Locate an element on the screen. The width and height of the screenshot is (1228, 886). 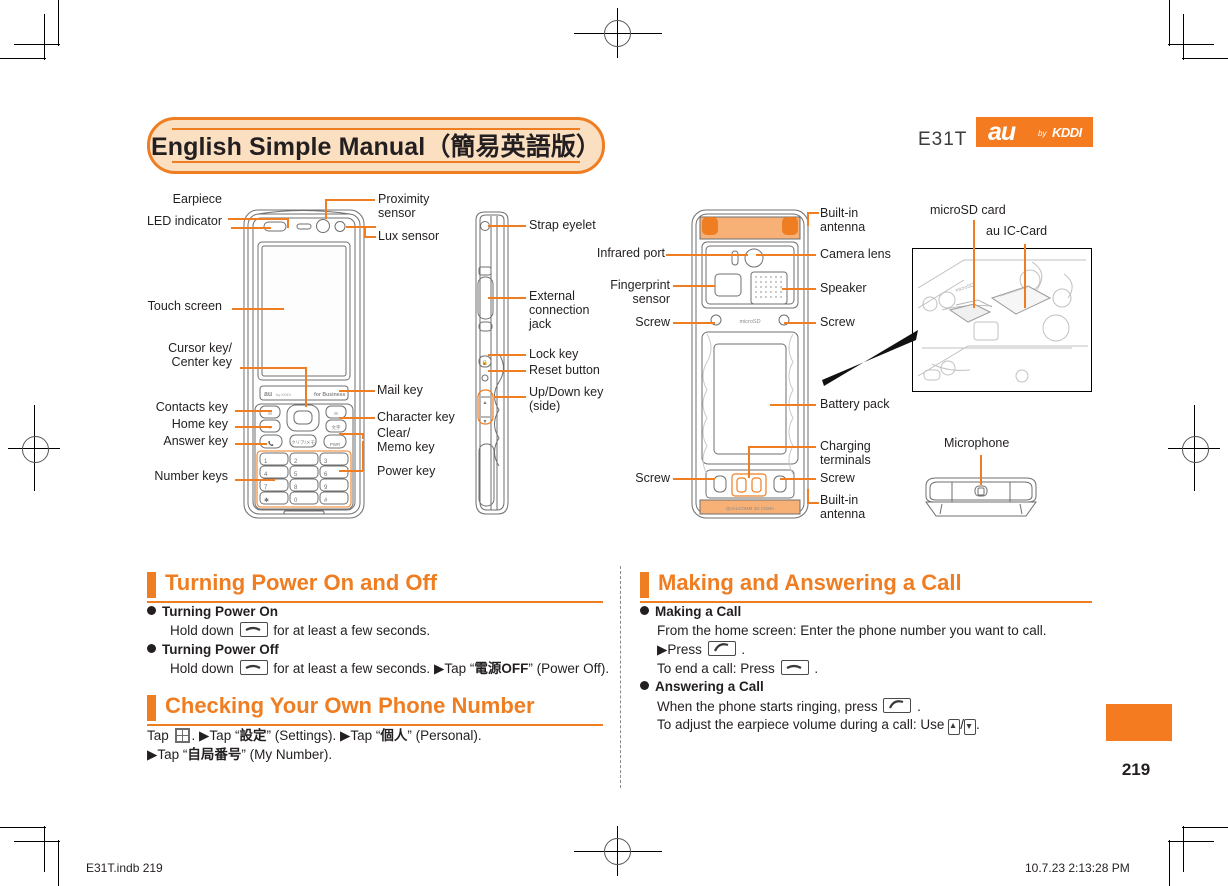
registration-mark-top is located at coordinates (618, 33).